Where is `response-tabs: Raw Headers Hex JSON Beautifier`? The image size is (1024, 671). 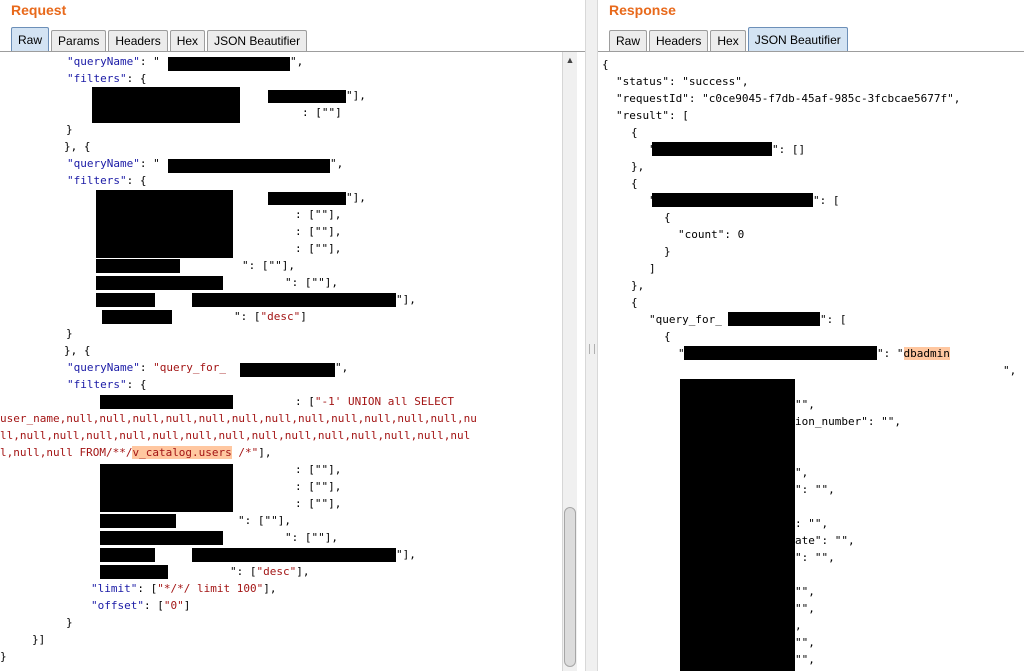
response-tabs: Raw Headers Hex JSON Beautifier is located at coordinates (729, 39).